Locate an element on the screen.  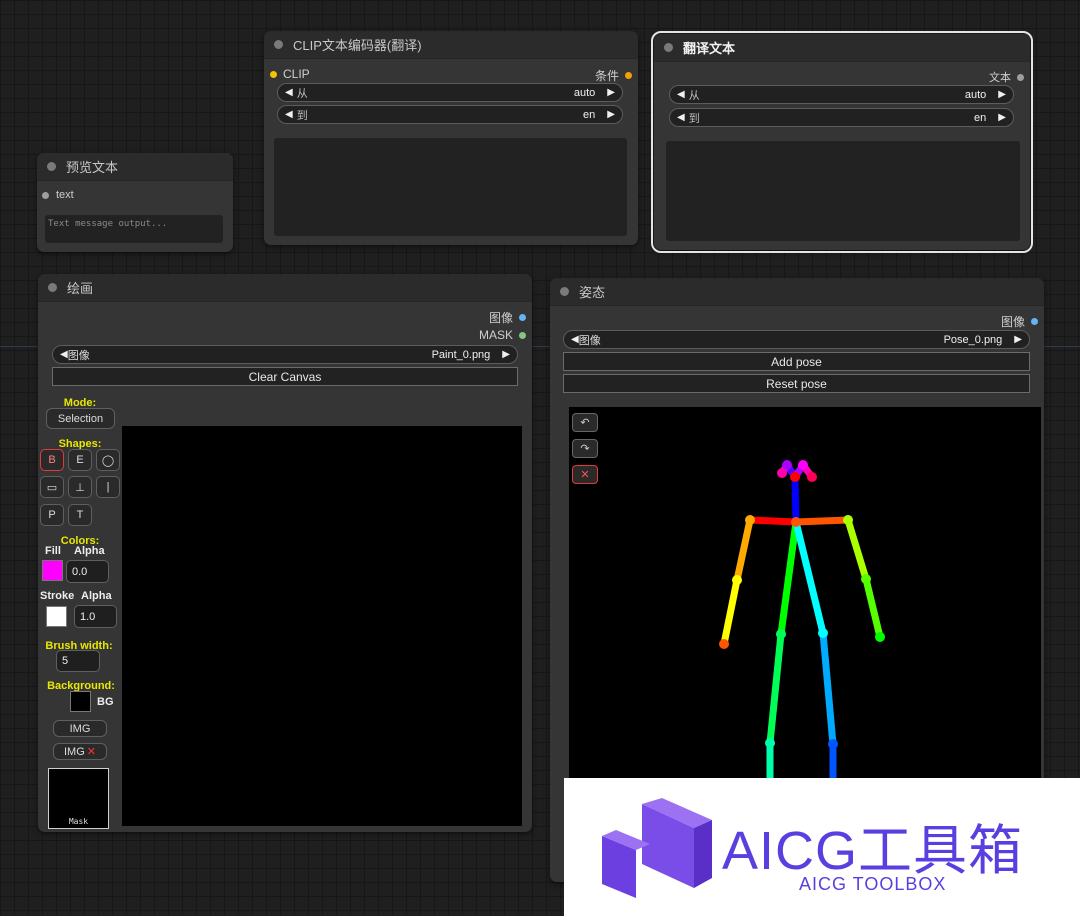
fill-color-swatch is located at coordinates (52, 570).